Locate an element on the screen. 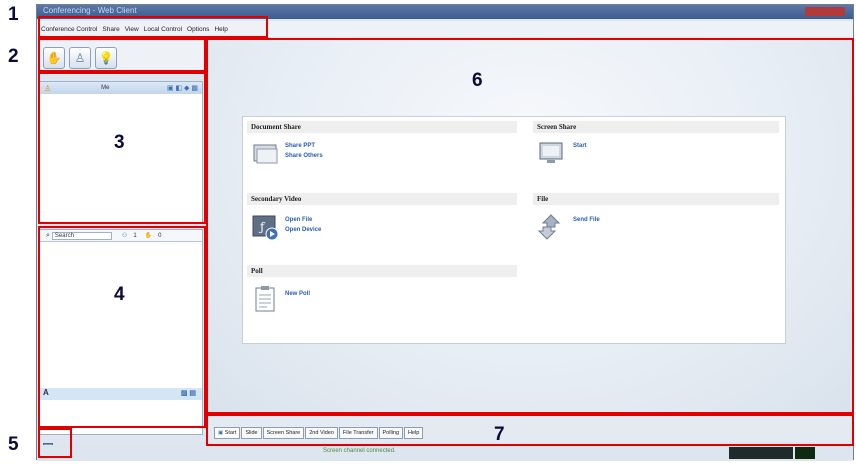 This screenshot has width=856, height=464. audio-meter is located at coordinates (761, 453).